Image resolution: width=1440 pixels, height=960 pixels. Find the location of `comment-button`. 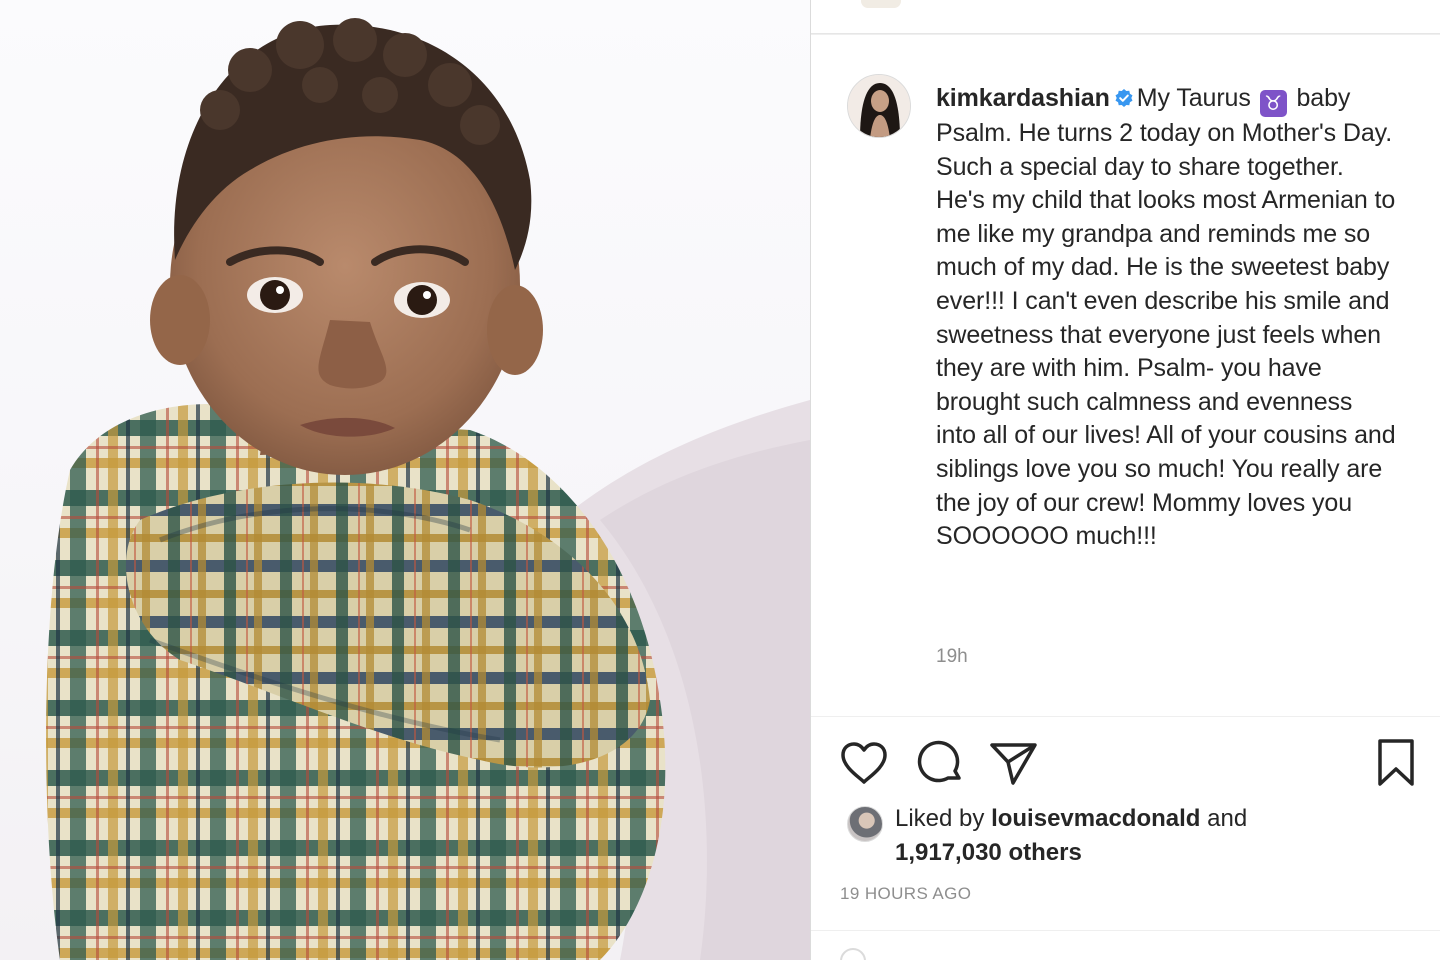

comment-button is located at coordinates (940, 763).